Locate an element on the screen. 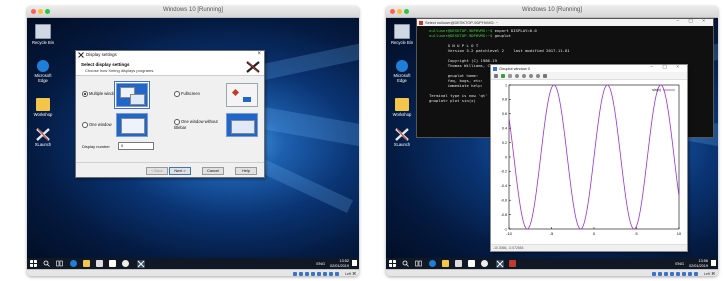 This screenshot has height=281, width=723. terminal-titlebar: Select nulluser@DESKTOP-9DPHVMG: ~ – ▢ × is located at coordinates (565, 22).